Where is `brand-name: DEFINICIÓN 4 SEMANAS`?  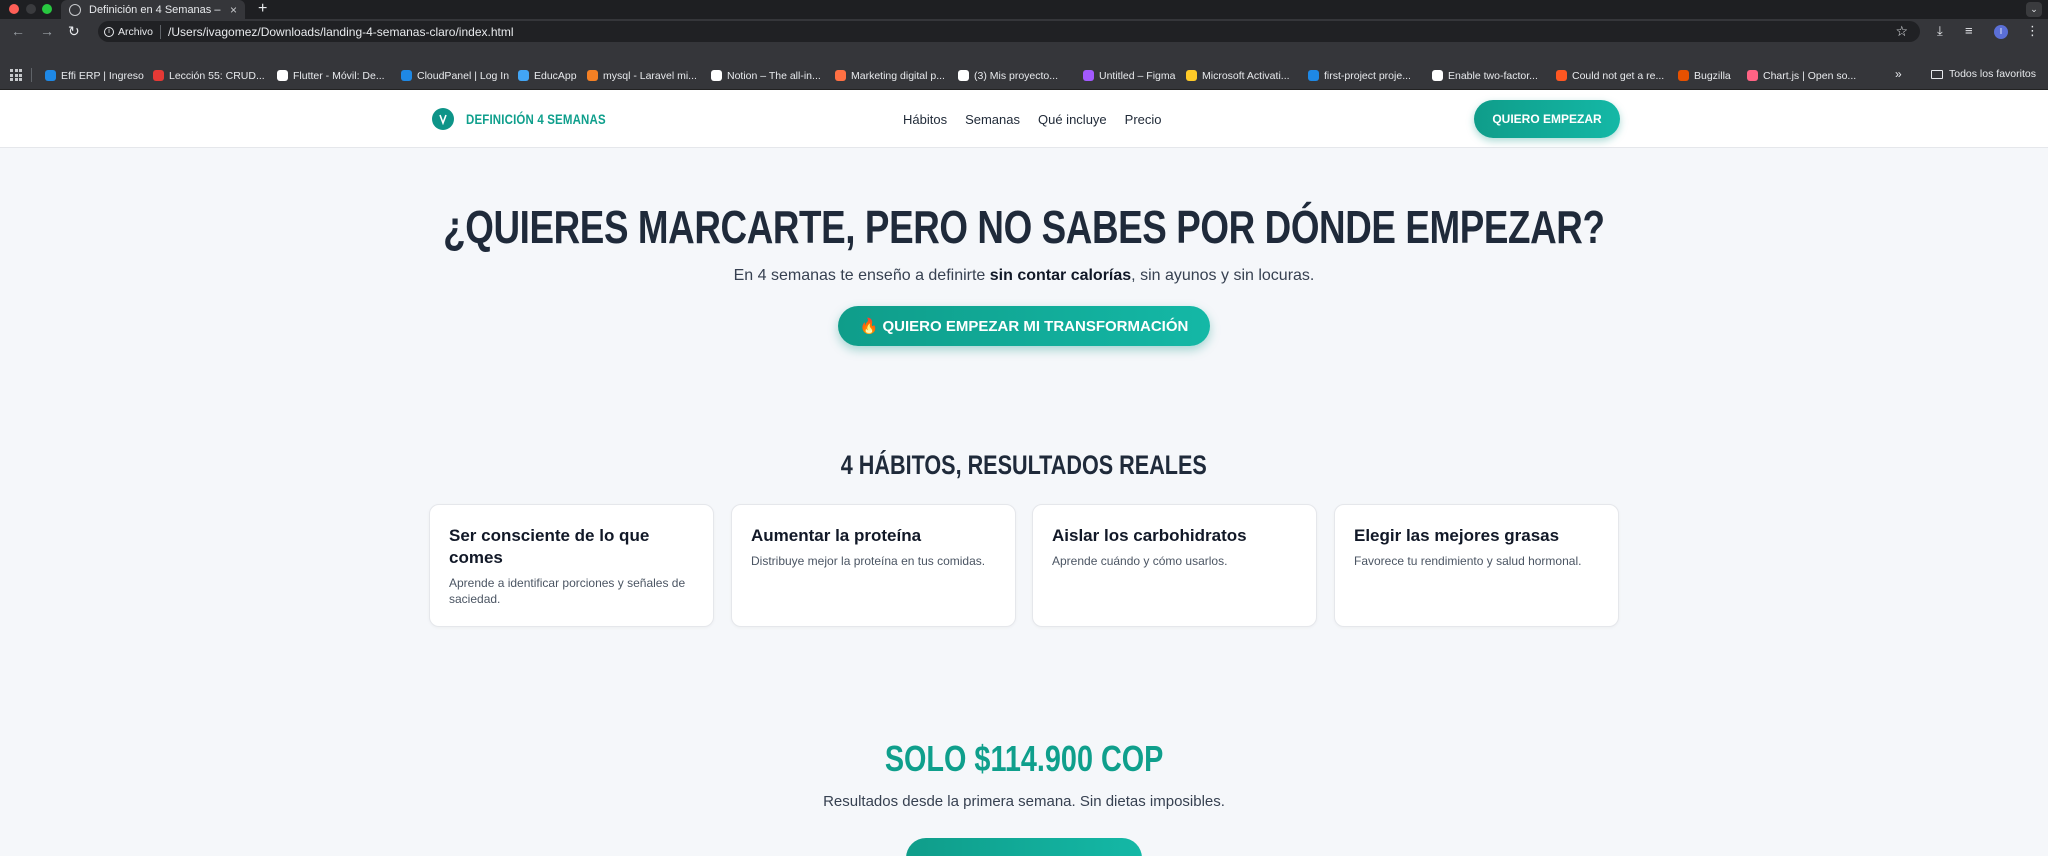
brand-name: DEFINICIÓN 4 SEMANAS is located at coordinates (536, 119).